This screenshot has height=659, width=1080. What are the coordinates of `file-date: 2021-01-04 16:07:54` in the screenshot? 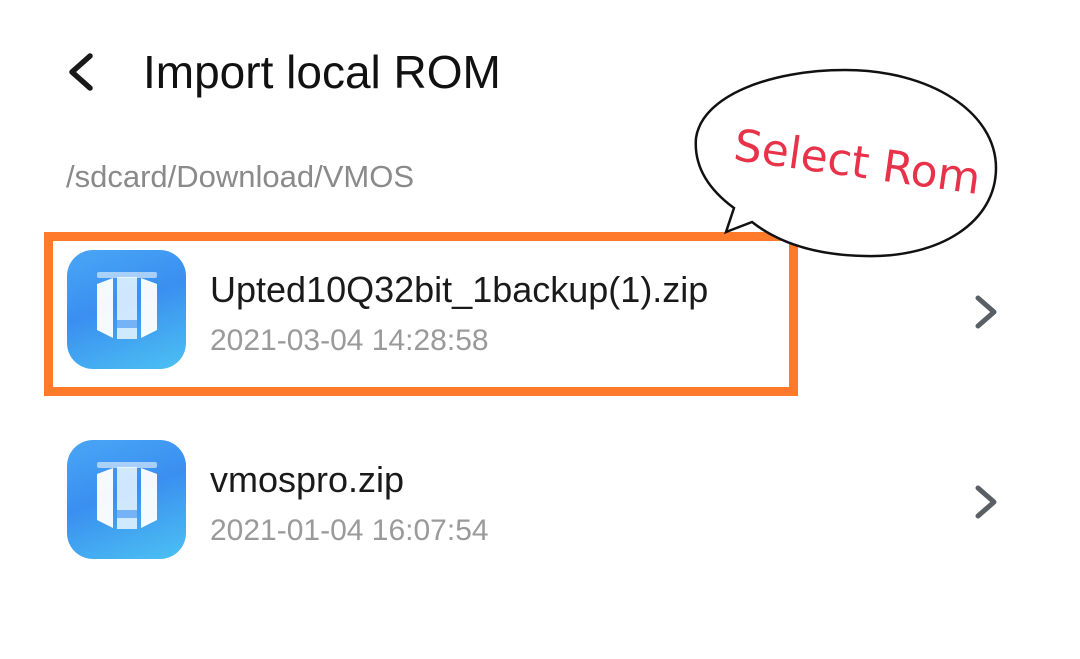 It's located at (349, 530).